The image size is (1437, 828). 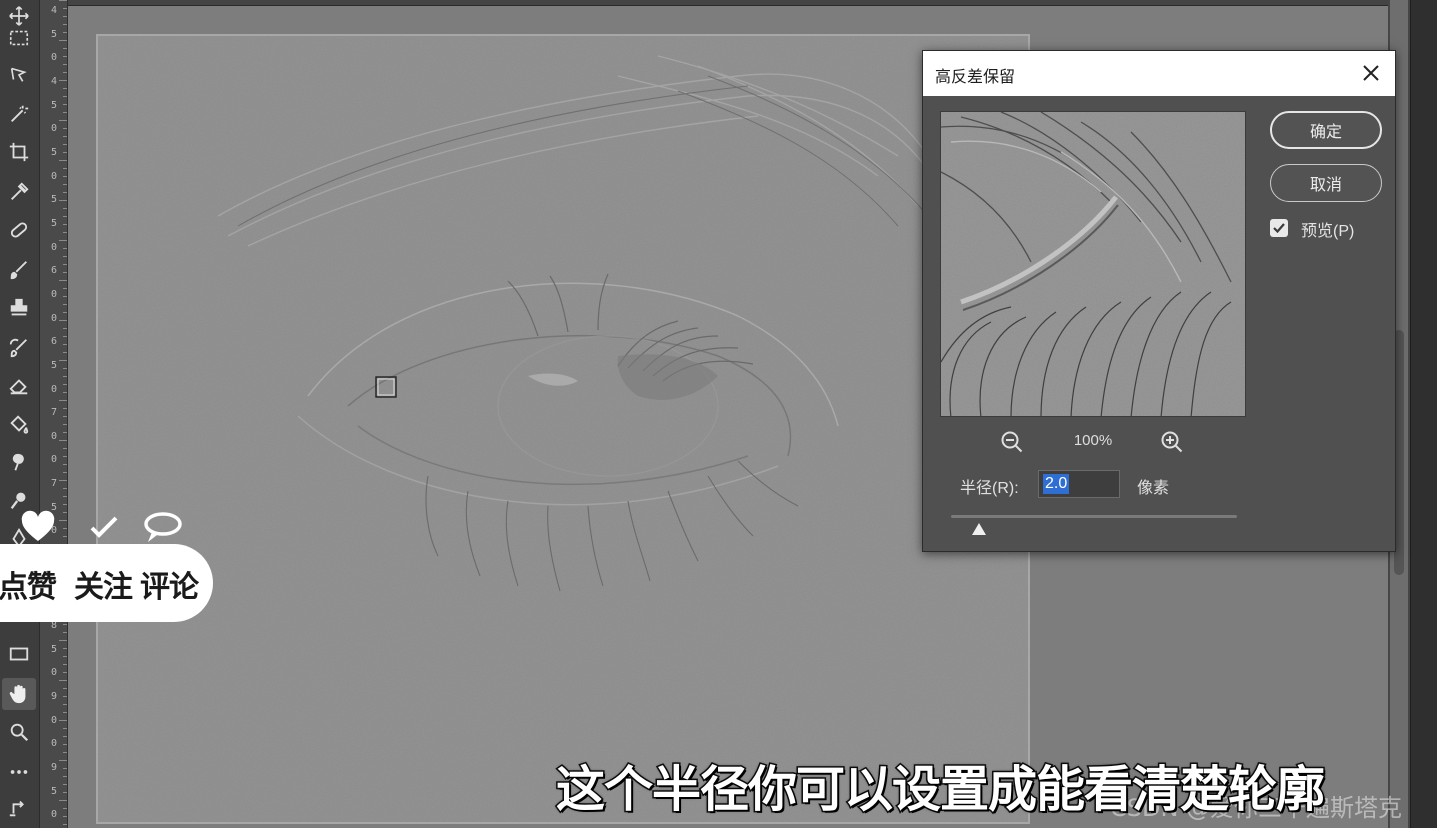 I want to click on lasso-tool, so click(x=19, y=74).